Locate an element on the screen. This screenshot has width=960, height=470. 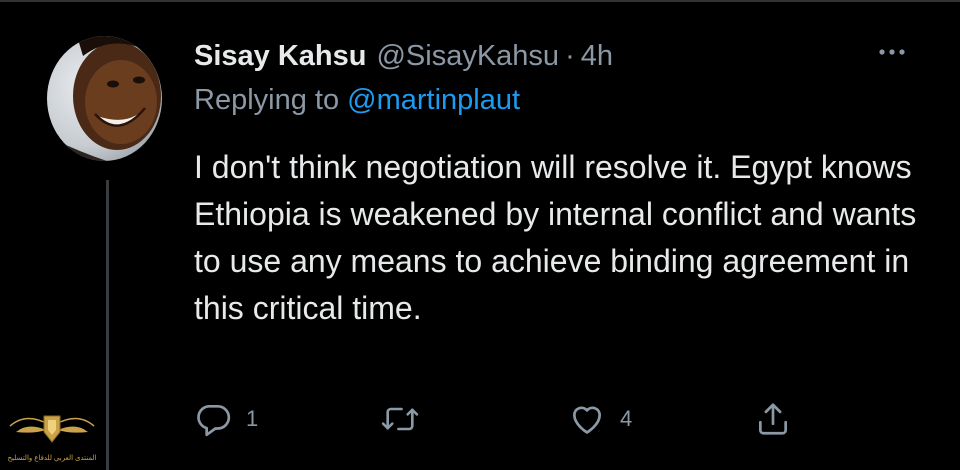
action-bar: 1 4 is located at coordinates (480, 419).